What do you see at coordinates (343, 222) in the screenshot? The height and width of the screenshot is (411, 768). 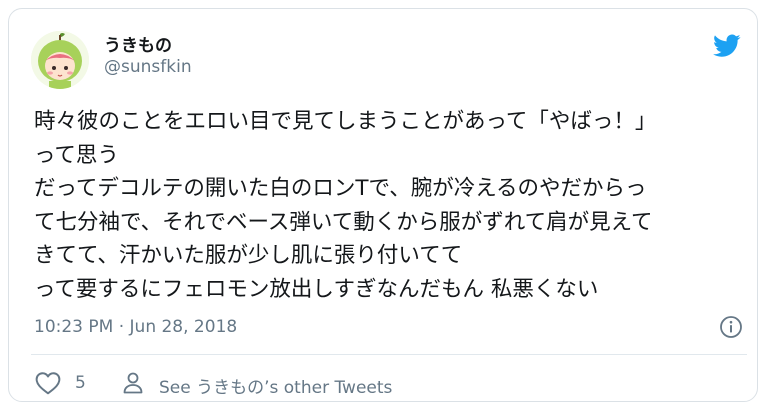 I see `tweet-line: て七分袖で、それでベース弾いて動くから服がずれて肩が見えて` at bounding box center [343, 222].